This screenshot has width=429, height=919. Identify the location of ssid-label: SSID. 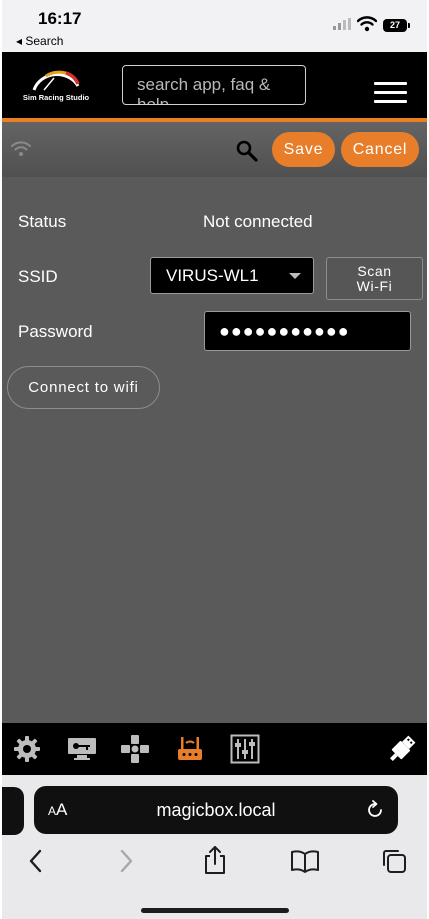
(38, 276).